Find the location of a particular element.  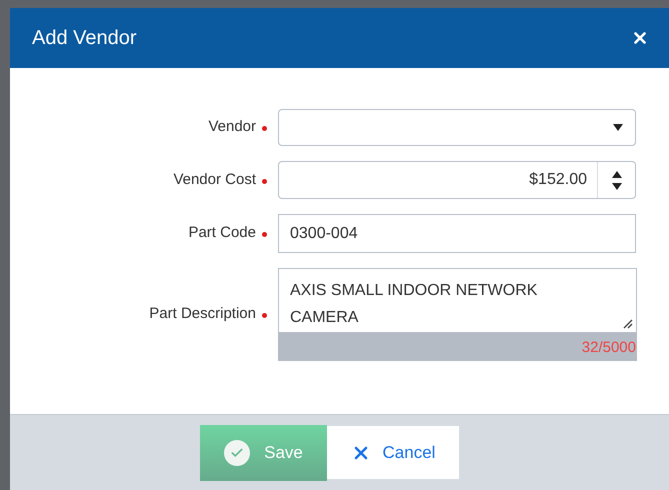

close-icon is located at coordinates (640, 38).